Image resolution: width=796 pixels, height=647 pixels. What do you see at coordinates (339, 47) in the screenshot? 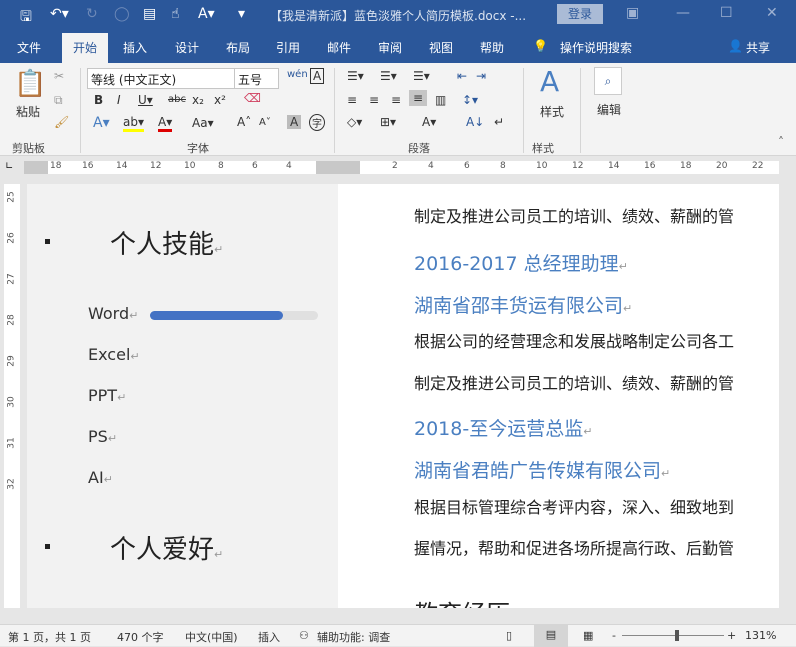
I see `tab-mailings: 邮件` at bounding box center [339, 47].